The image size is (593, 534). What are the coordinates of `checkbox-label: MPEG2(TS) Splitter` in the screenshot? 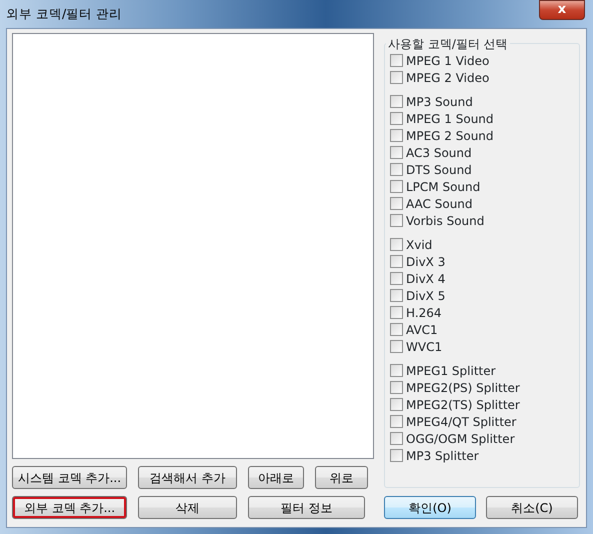 It's located at (463, 405).